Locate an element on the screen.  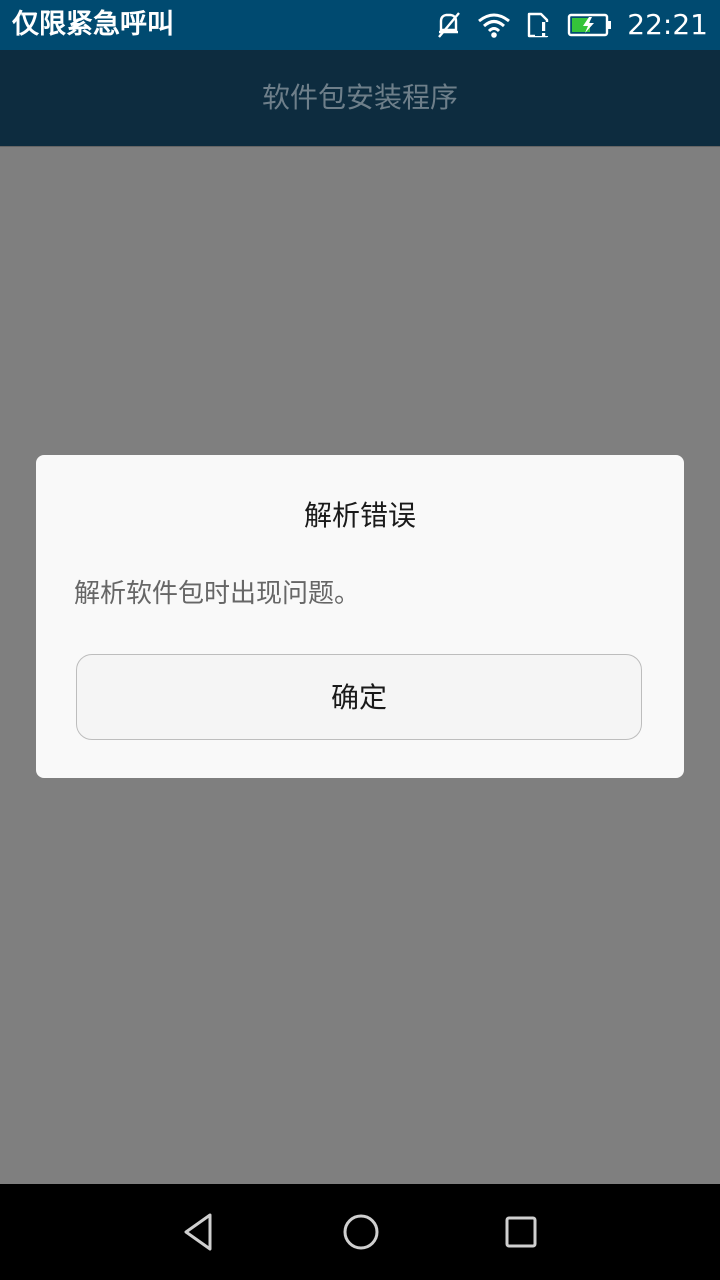
app-title: 软件包安装程序 is located at coordinates (359, 97).